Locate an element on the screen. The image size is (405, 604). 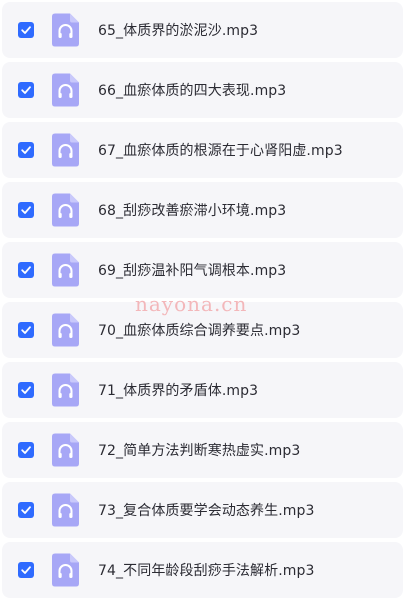
file-name: 72_简单方法判断寒热虚实.mp3 is located at coordinates (199, 451).